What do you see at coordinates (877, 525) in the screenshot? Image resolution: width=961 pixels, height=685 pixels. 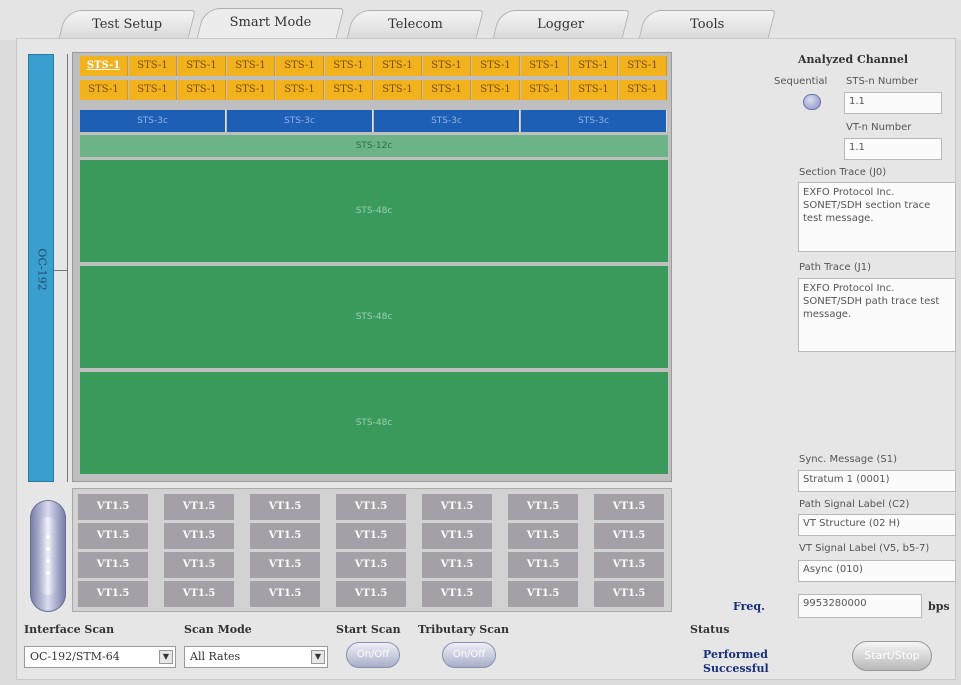 I see `path-signal-label-field: VT Structure (02 H)` at bounding box center [877, 525].